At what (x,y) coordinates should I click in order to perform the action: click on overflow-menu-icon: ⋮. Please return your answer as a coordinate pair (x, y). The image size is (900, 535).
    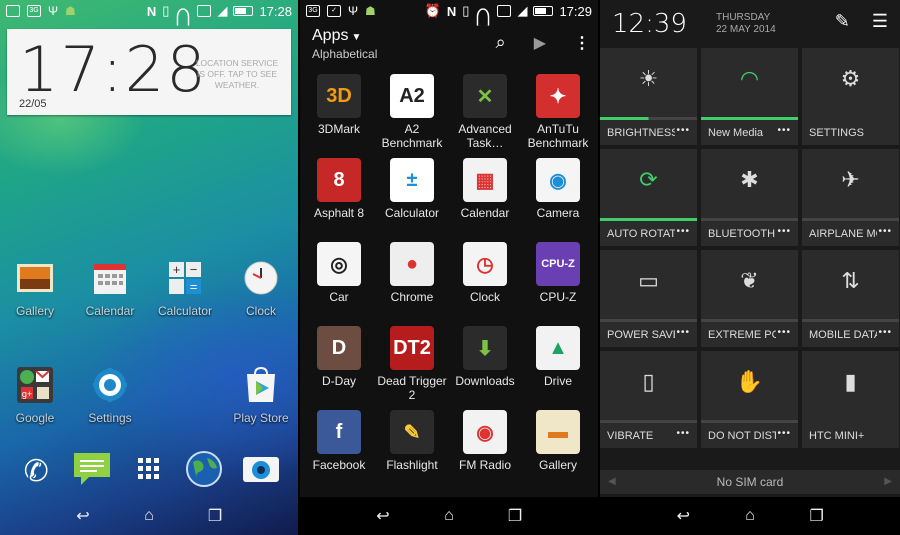
    Looking at the image, I should click on (582, 43).